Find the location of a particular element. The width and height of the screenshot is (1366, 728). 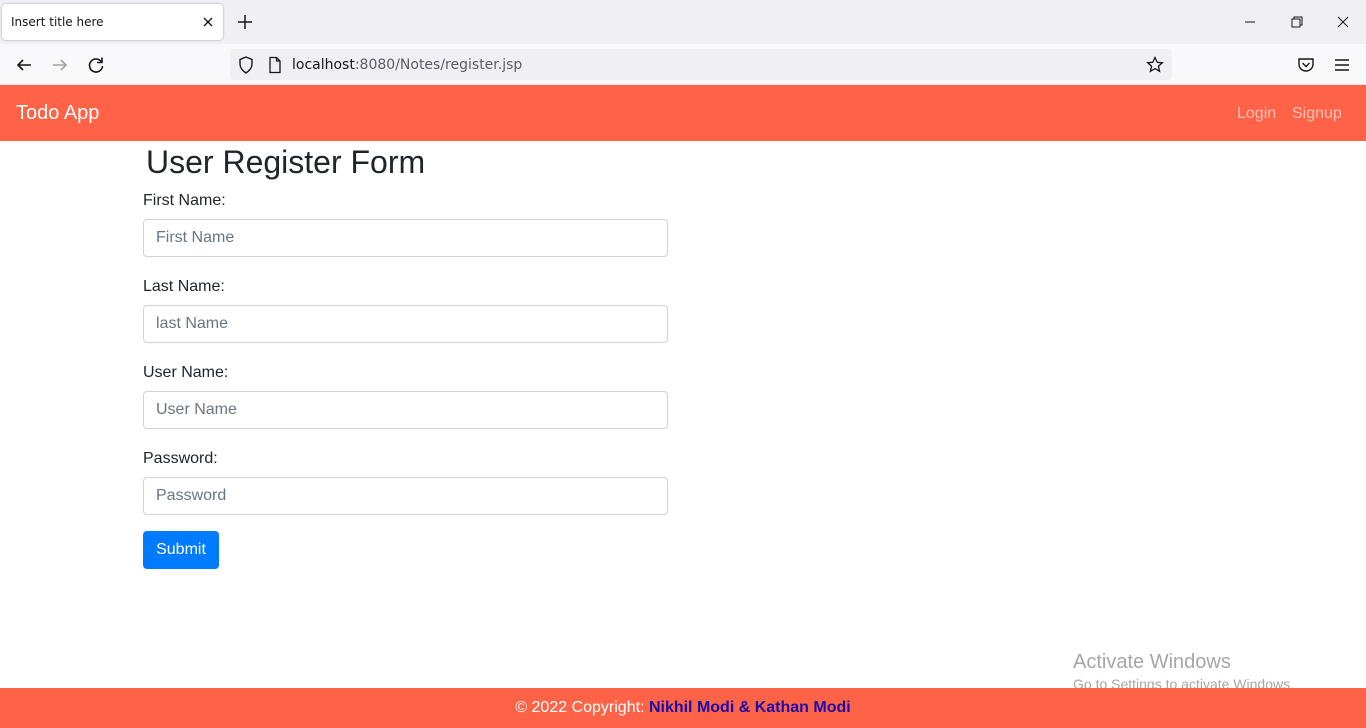

browser-tab: Insert title here is located at coordinates (112, 22).